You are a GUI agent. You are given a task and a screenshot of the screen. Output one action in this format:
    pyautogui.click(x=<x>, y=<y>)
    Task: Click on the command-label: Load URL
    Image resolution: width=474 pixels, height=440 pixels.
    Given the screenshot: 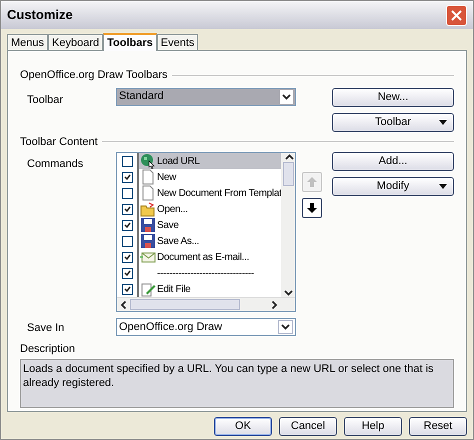 What is the action you would take?
    pyautogui.click(x=178, y=161)
    